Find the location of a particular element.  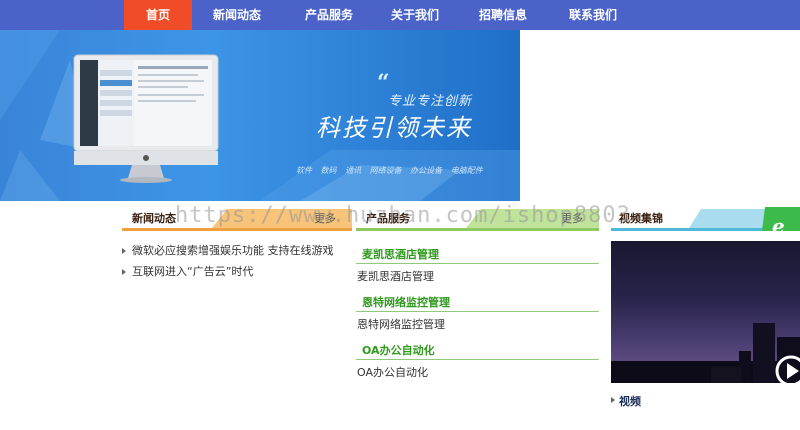

banner-title: 科技引领未来 is located at coordinates (394, 128).